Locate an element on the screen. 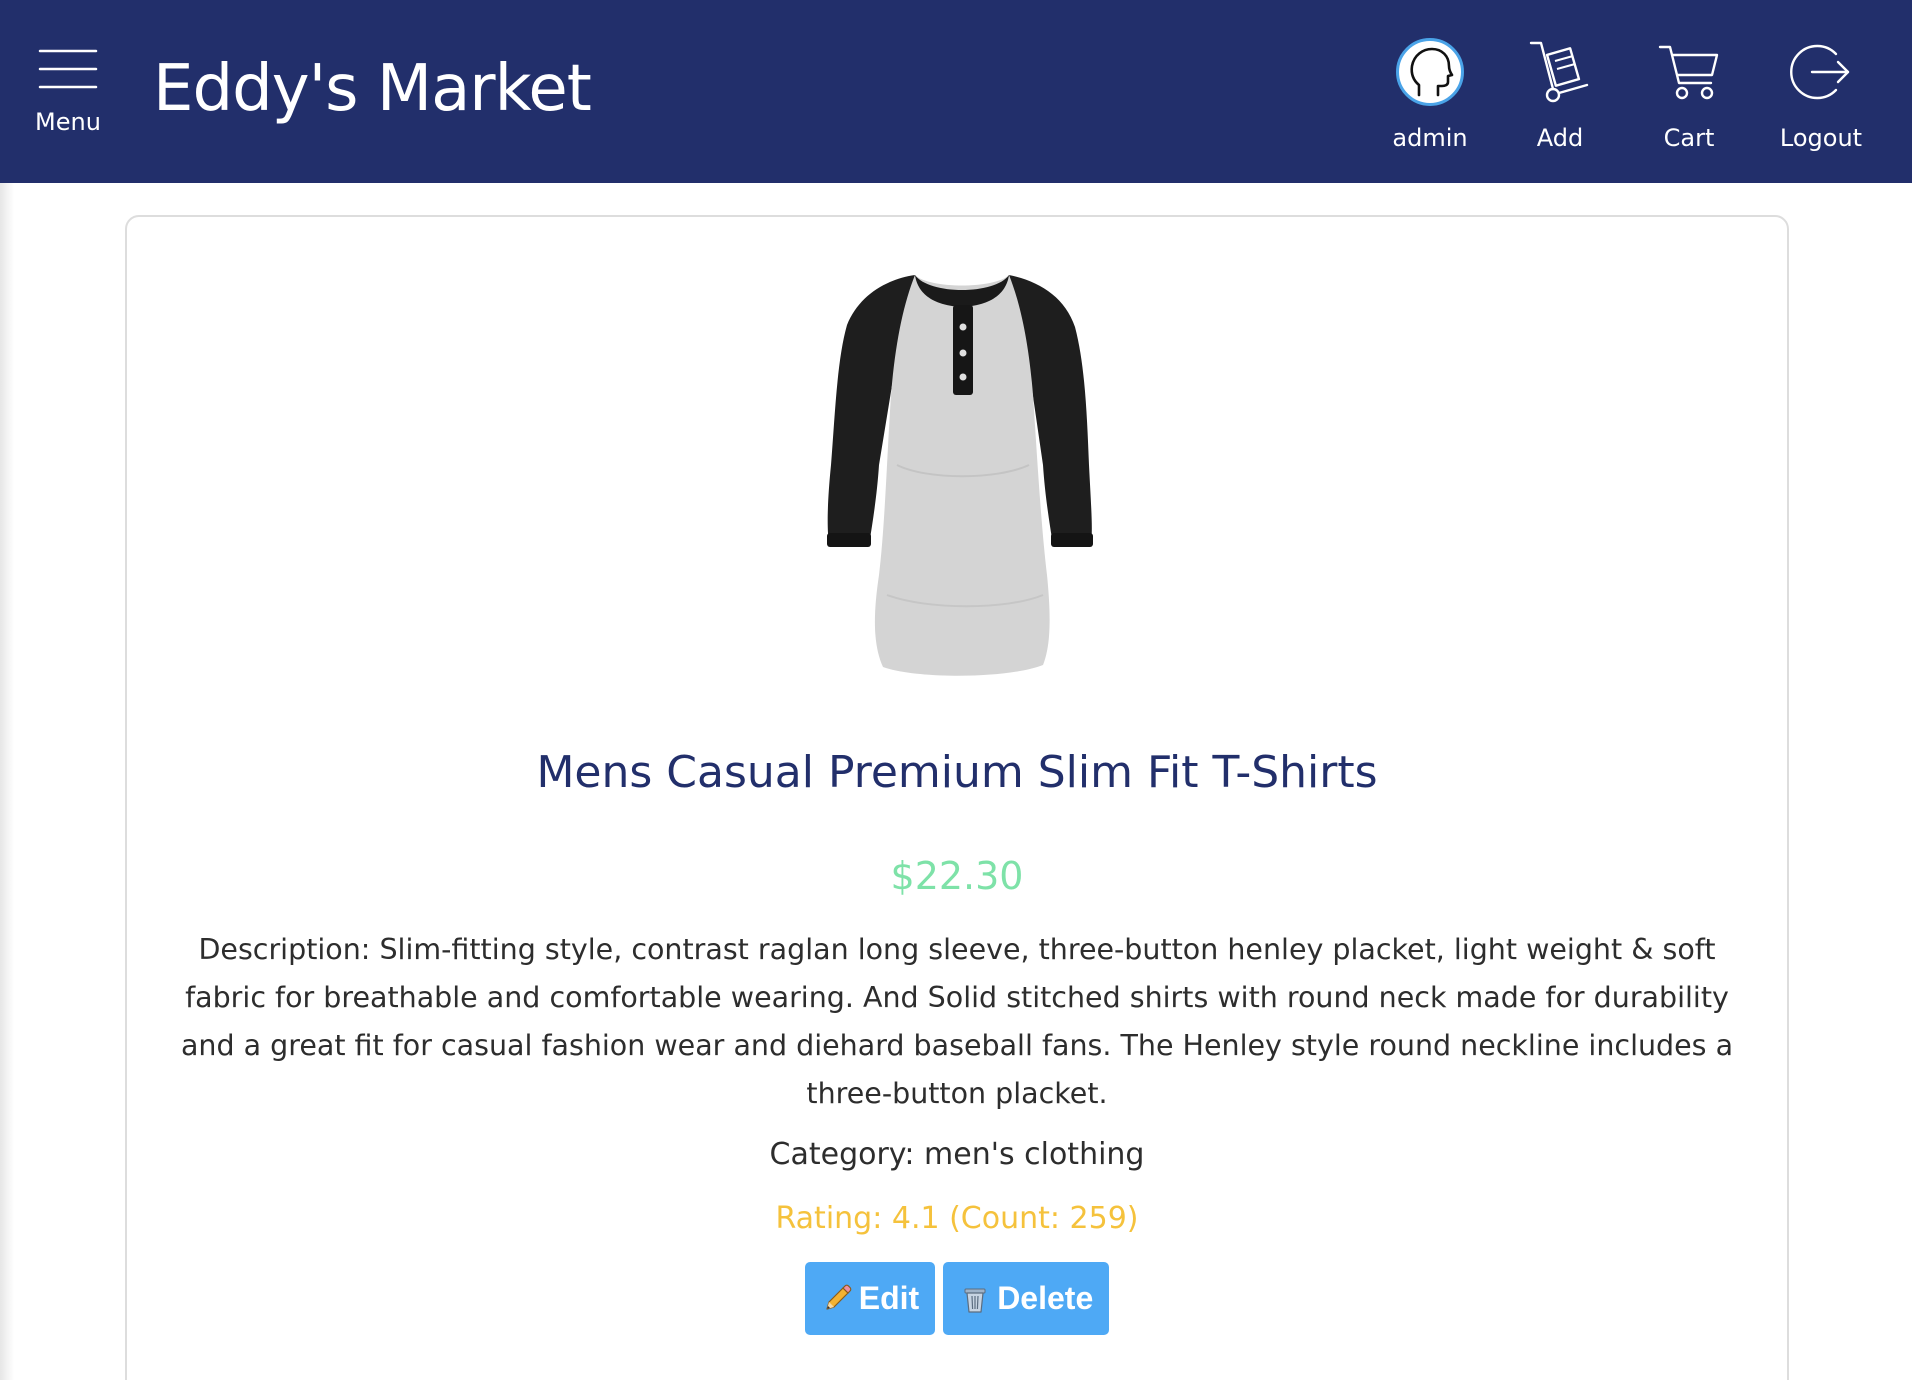  nav-cart-button: Cart is located at coordinates (1689, 93).